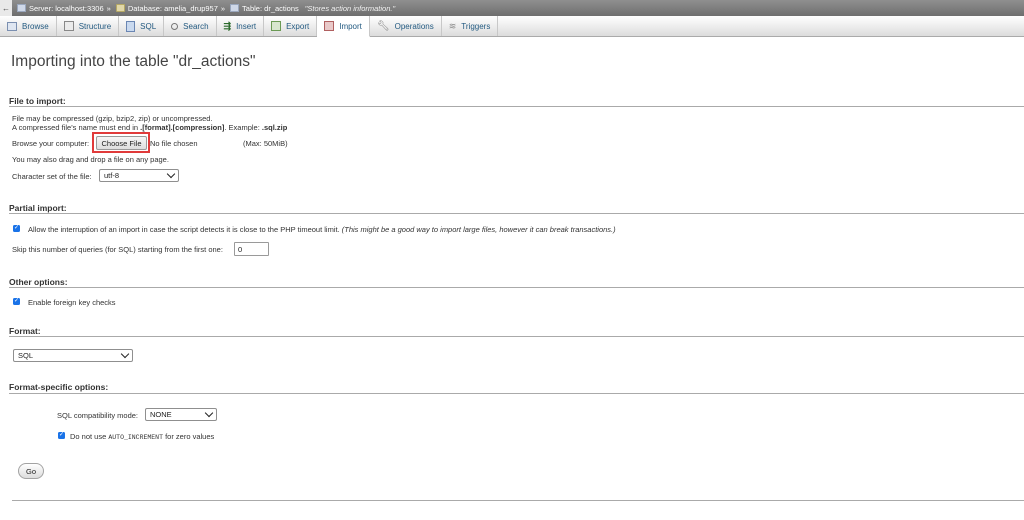 Image resolution: width=1024 pixels, height=520 pixels. Describe the element at coordinates (28, 26) in the screenshot. I see `tab-browse: Browse` at that location.